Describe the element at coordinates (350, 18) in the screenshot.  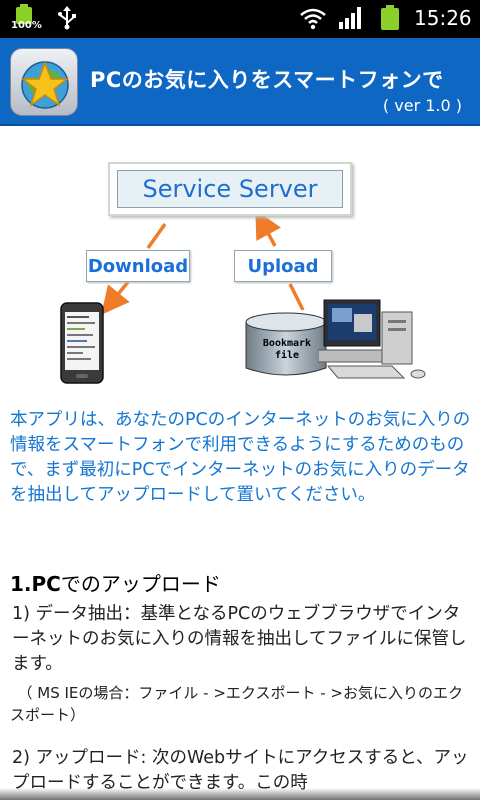
I see `signal-icon` at that location.